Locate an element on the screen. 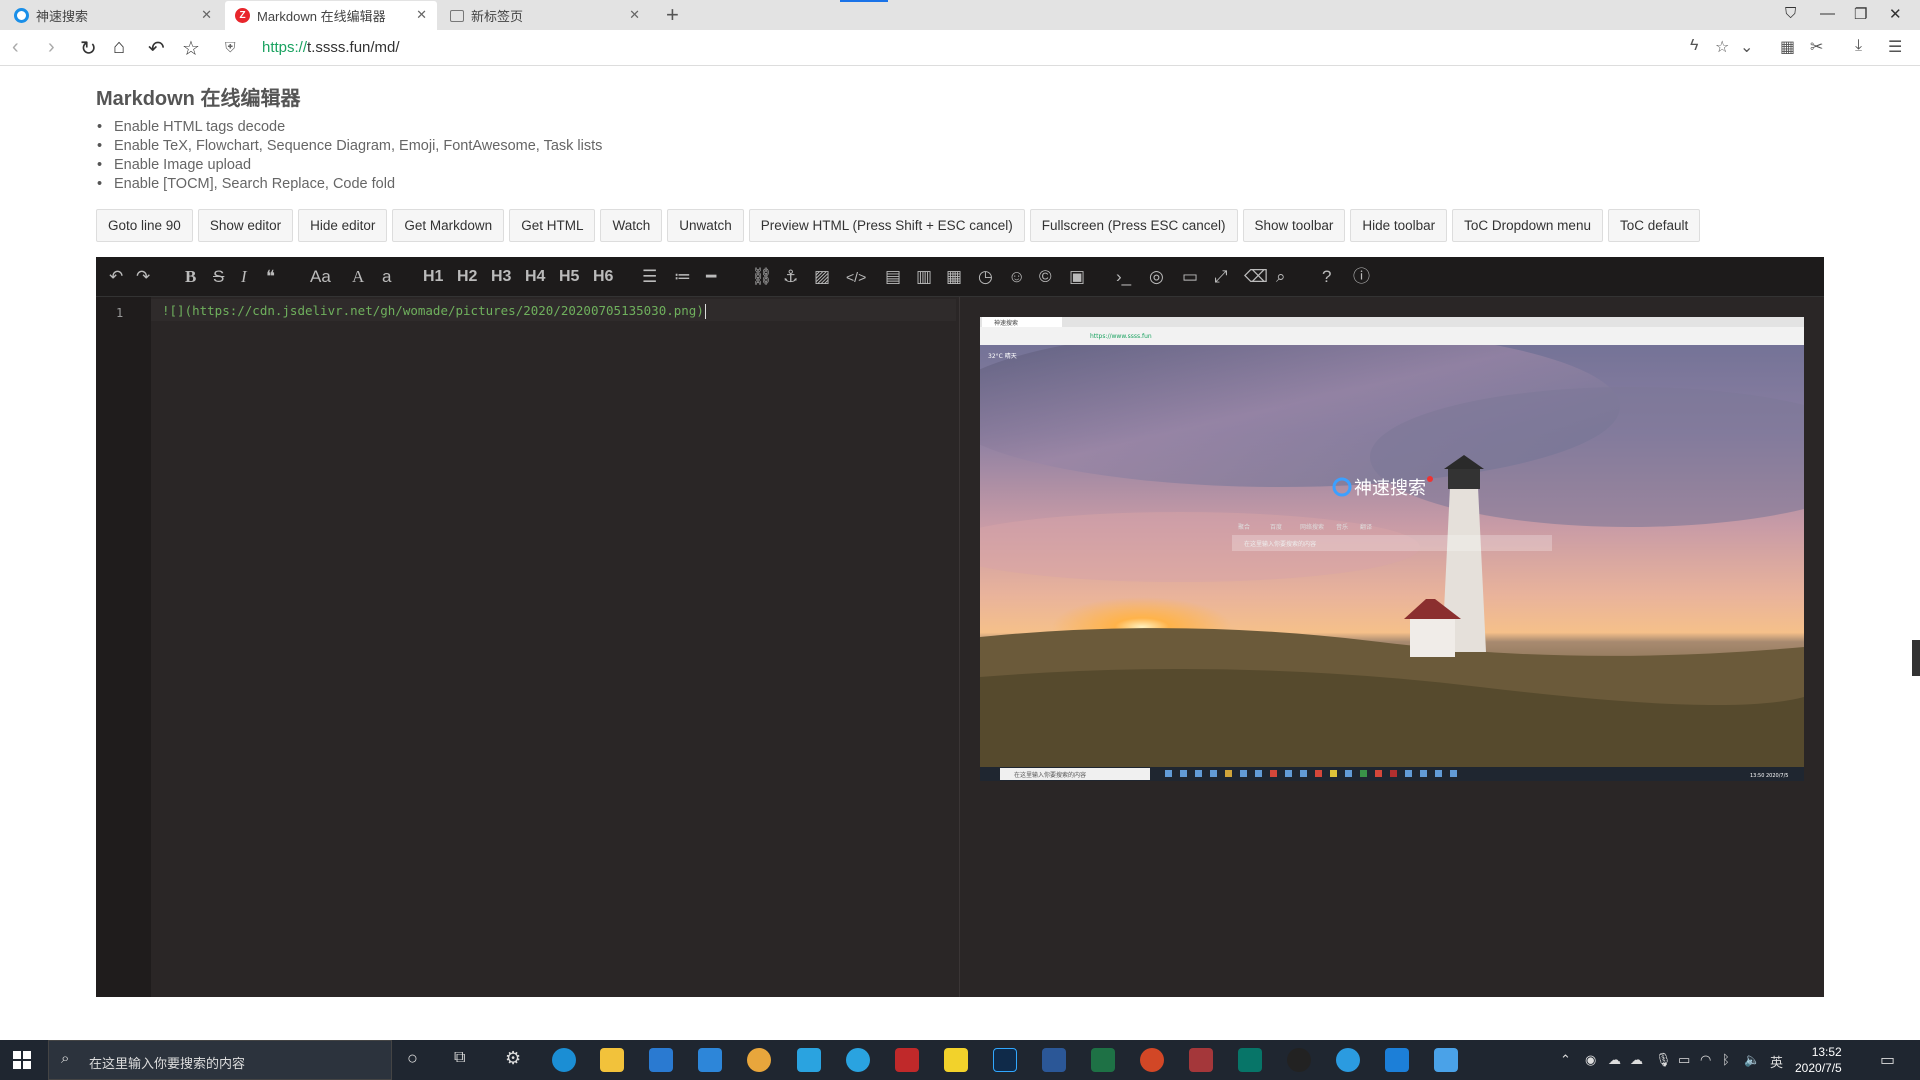 The height and width of the screenshot is (1080, 1920). show-toolbar-button: Show toolbar is located at coordinates (1294, 225).